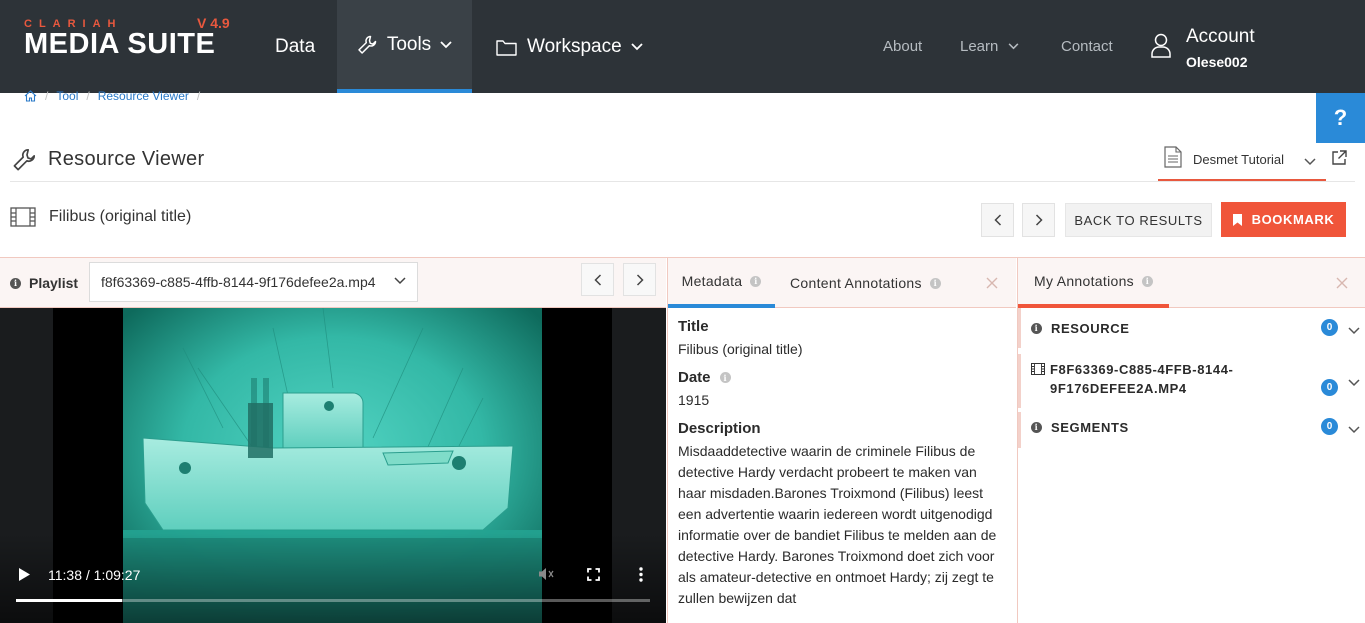  Describe the element at coordinates (1191, 430) in the screenshot. I see `annotation-group-segments: i SEGMENTS 0` at that location.